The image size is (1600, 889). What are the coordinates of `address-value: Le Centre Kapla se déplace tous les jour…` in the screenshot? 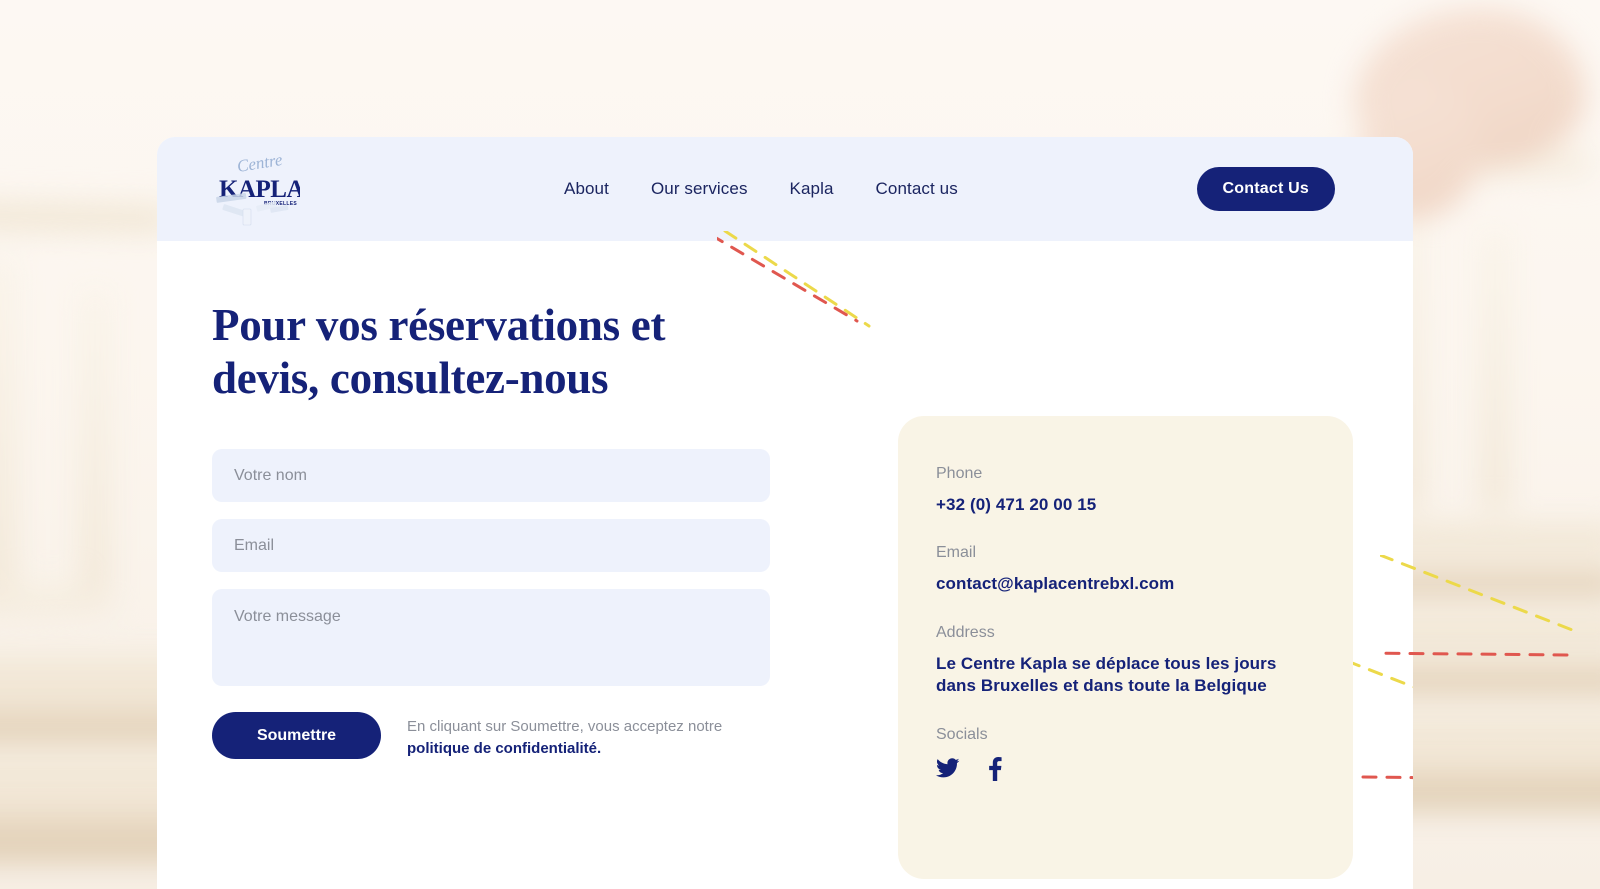 It's located at (1106, 674).